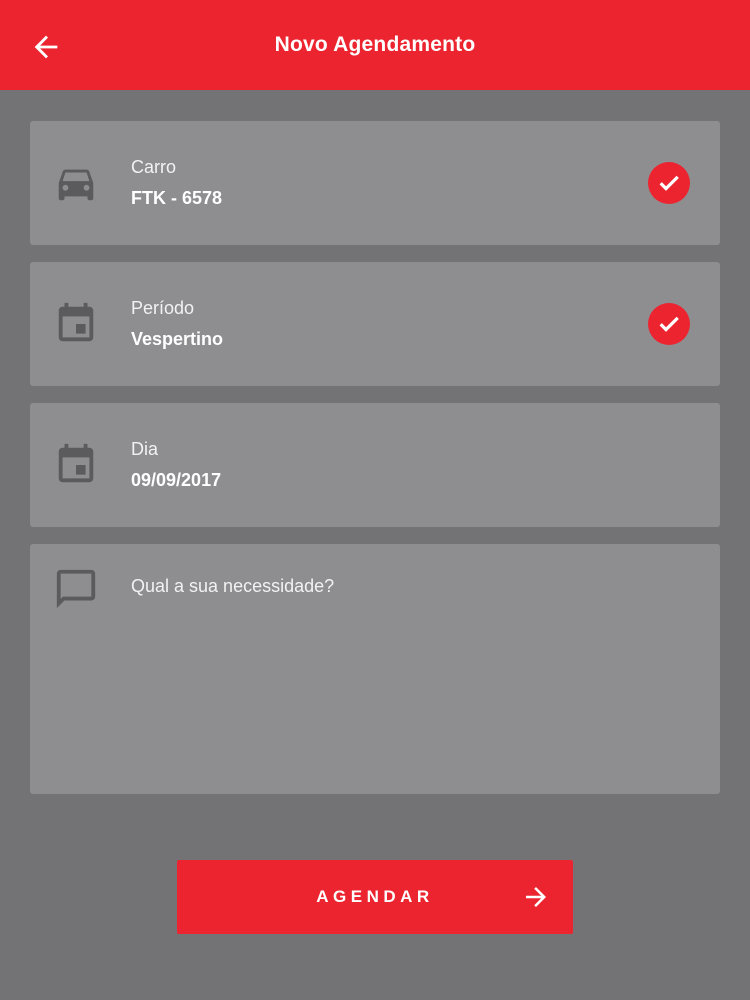 This screenshot has width=750, height=1000. I want to click on car-label: Carro, so click(154, 167).